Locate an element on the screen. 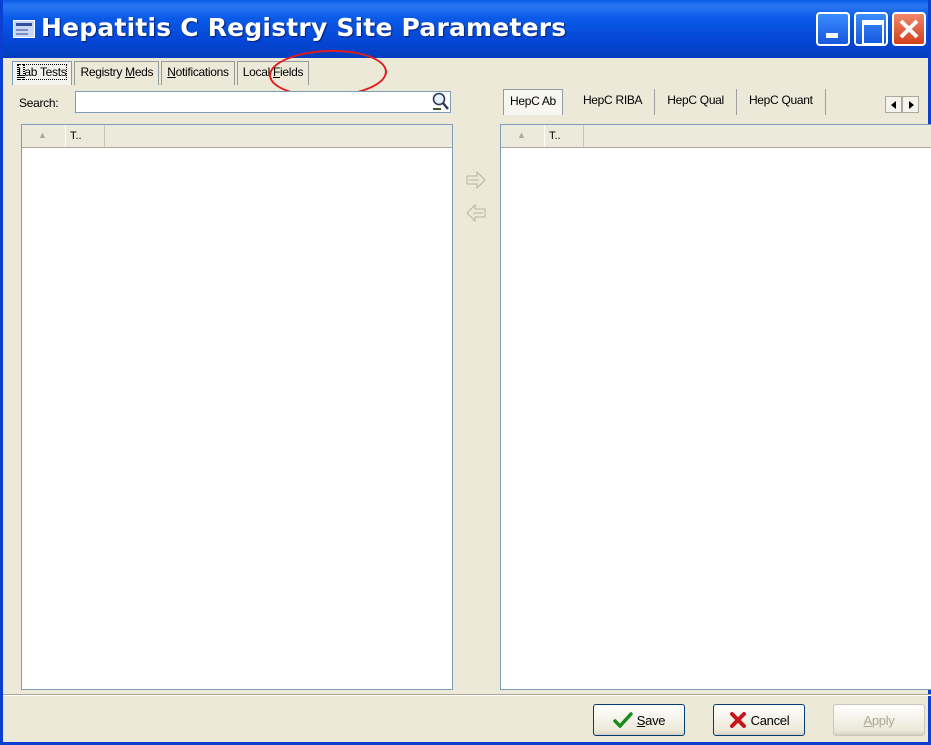 This screenshot has height=745, width=931. tab-scroll-buttons is located at coordinates (908, 104).